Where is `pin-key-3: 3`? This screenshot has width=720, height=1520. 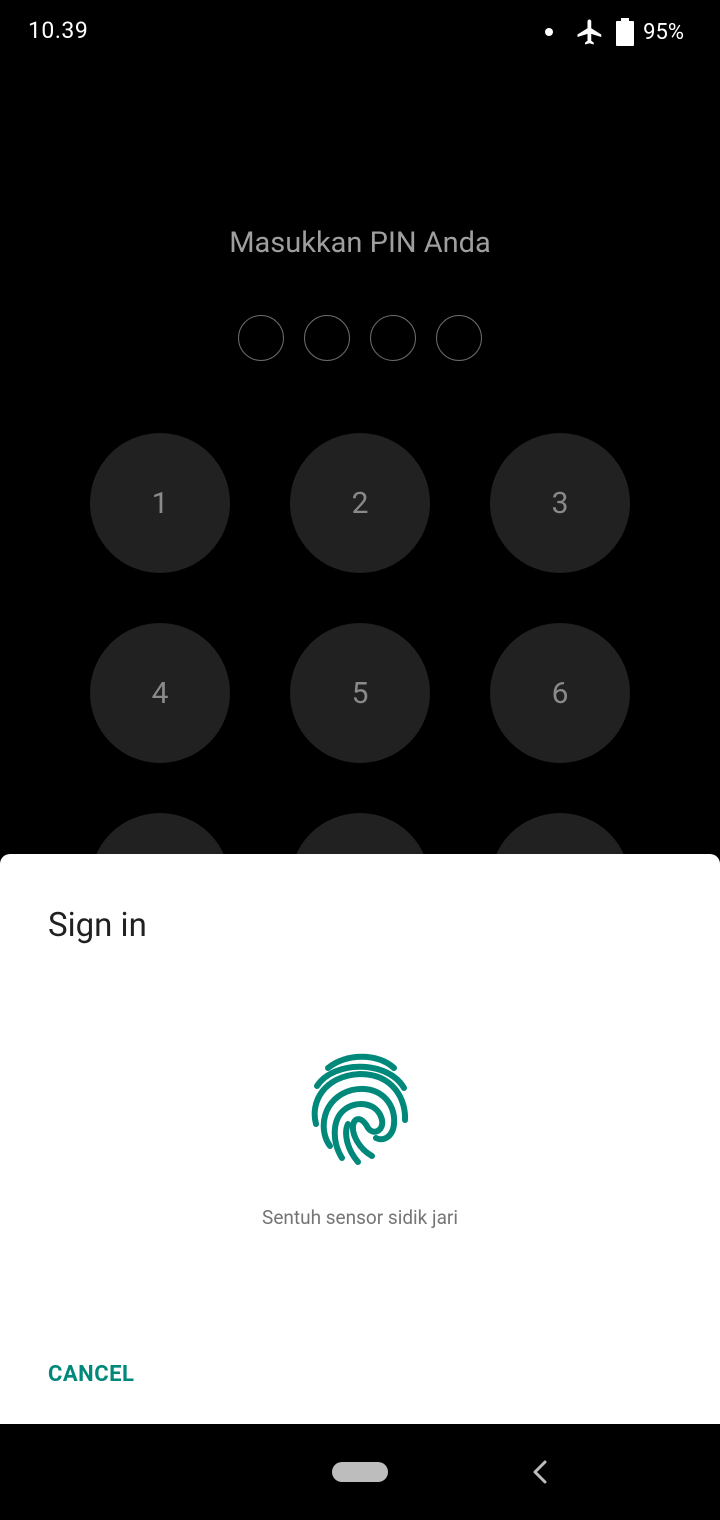 pin-key-3: 3 is located at coordinates (560, 503).